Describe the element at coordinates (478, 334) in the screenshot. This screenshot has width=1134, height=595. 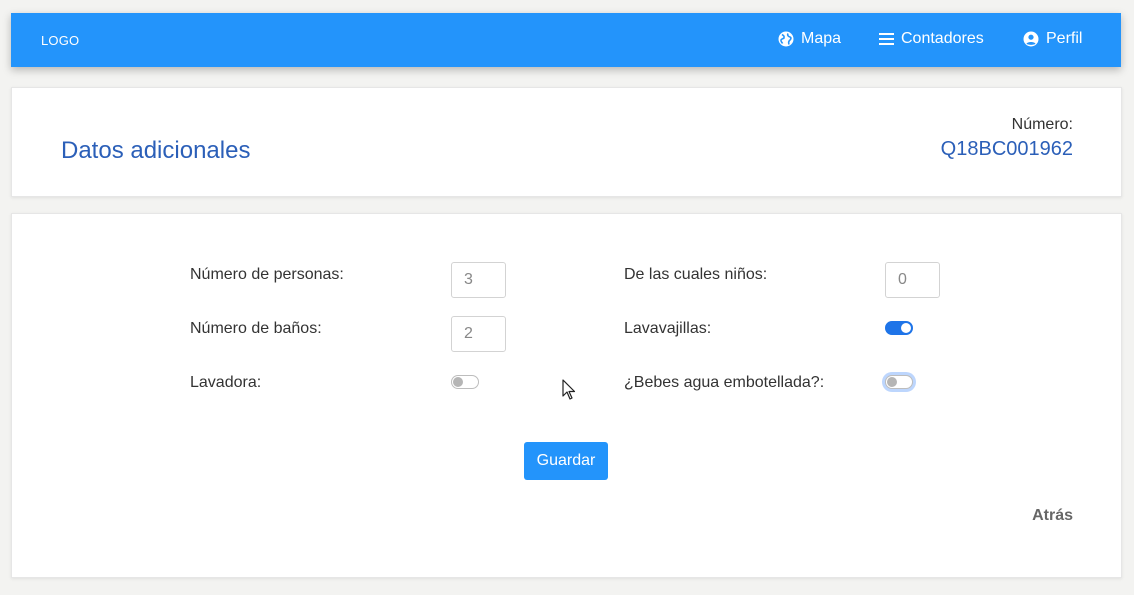
I see `banos-input` at that location.